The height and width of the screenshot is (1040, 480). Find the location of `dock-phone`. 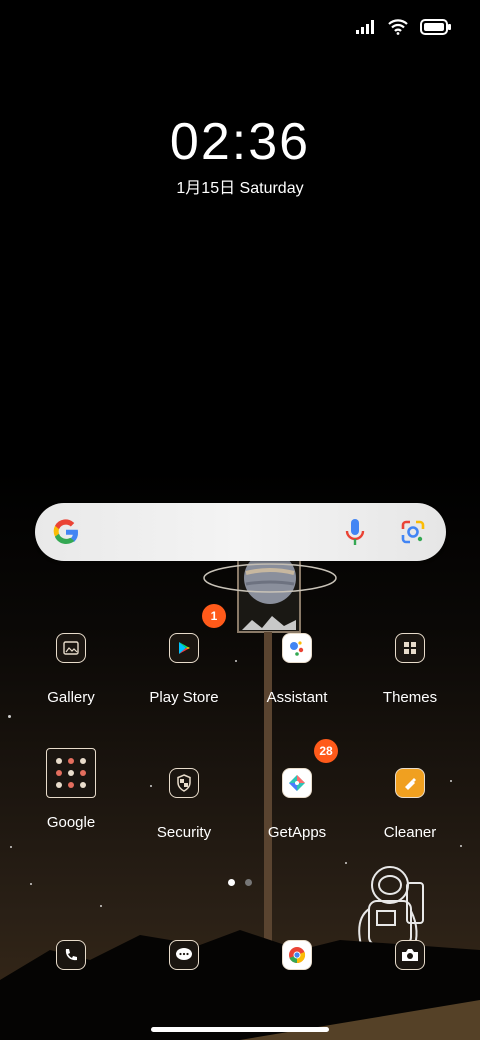

dock-phone is located at coordinates (71, 955).